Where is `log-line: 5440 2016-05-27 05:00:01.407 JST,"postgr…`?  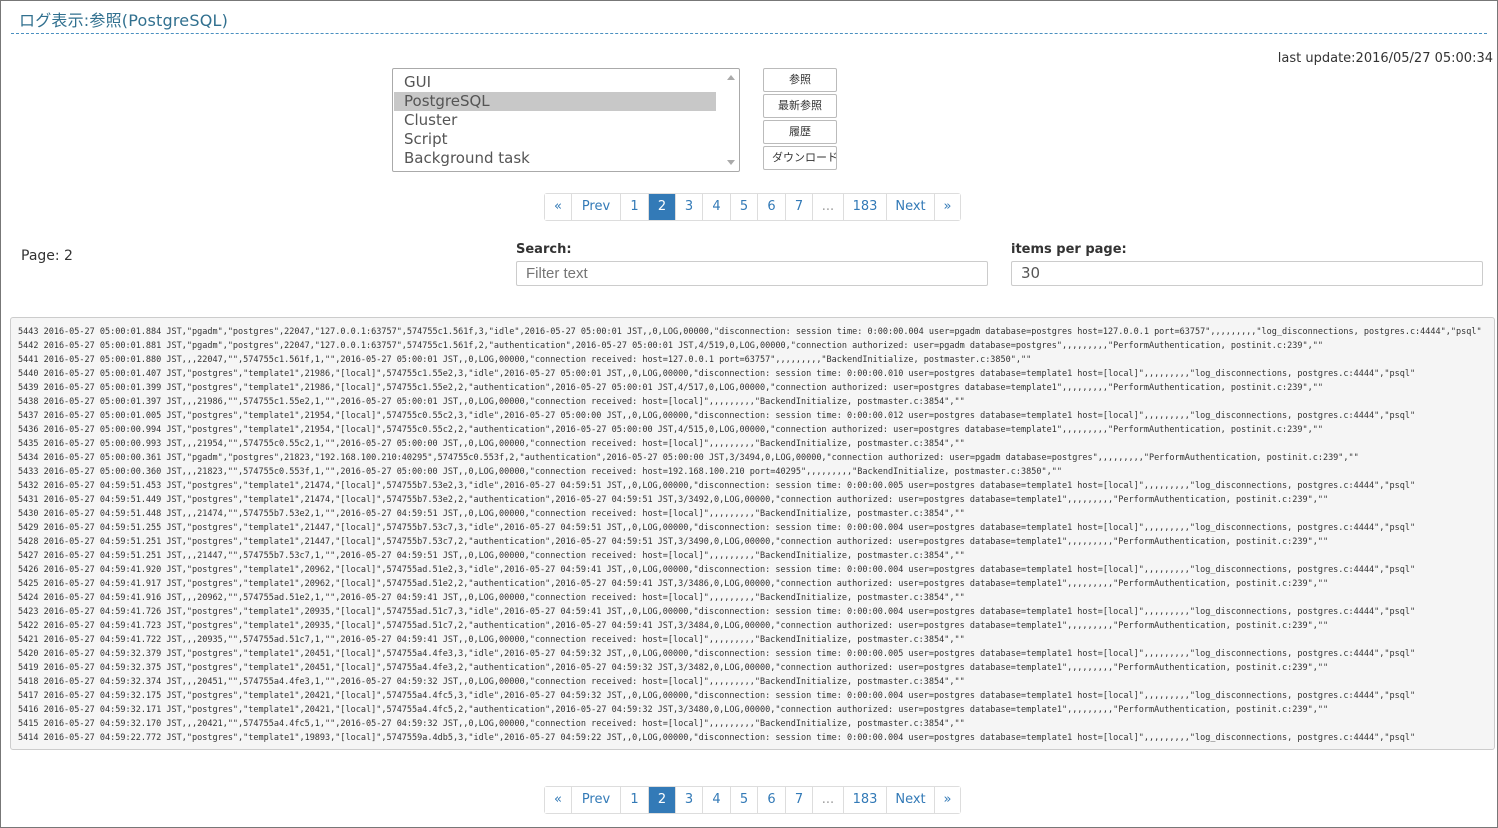
log-line: 5440 2016-05-27 05:00:01.407 JST,"postgr… is located at coordinates (717, 374).